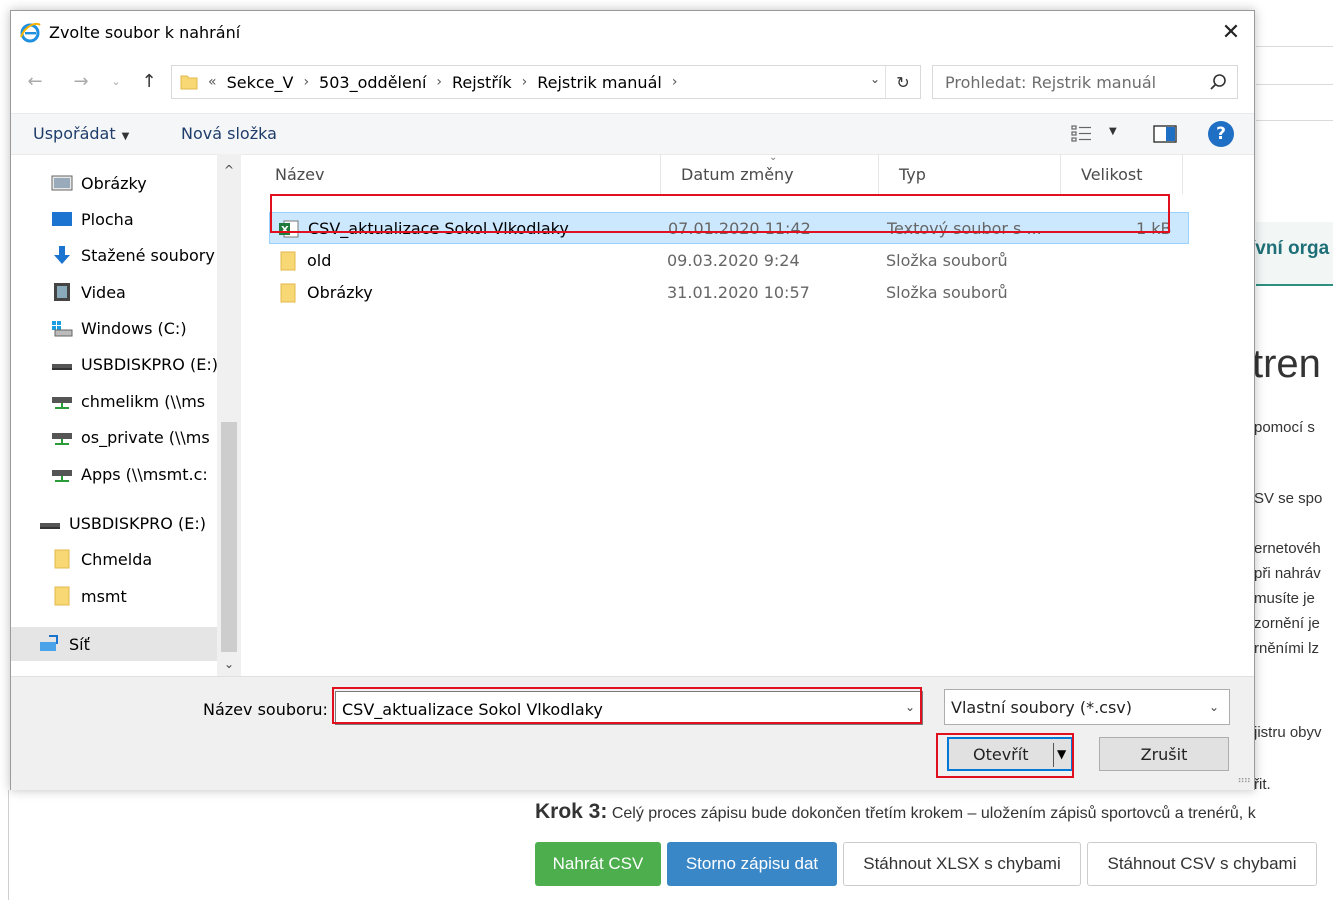  What do you see at coordinates (142, 523) in the screenshot?
I see `tree-item-usb-drive: USBDISKPRO (E:)` at bounding box center [142, 523].